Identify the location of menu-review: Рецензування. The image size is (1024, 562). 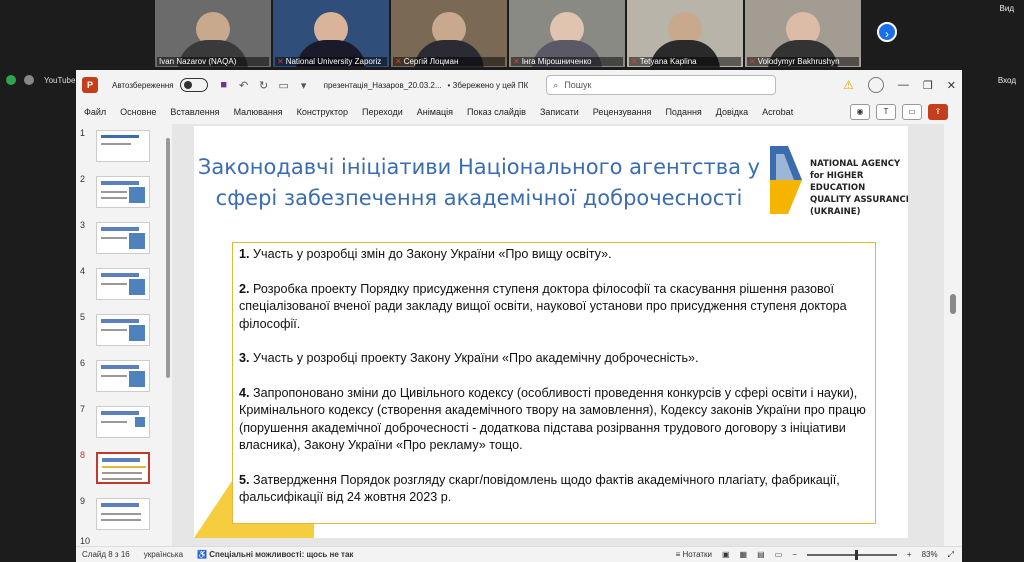
(622, 112).